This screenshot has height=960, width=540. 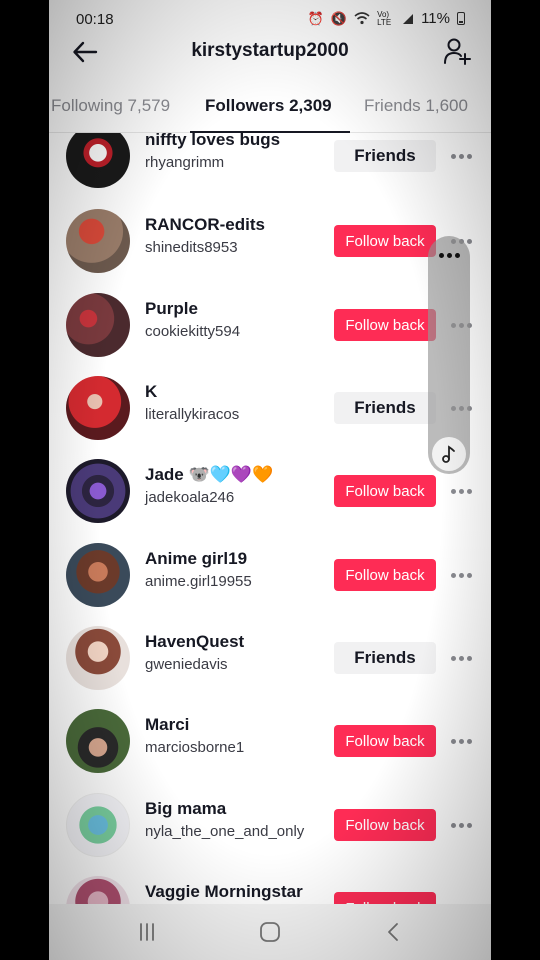 I want to click on status-icons: ⏰ 🔇 Vo) LTE 11%, so click(x=386, y=18).